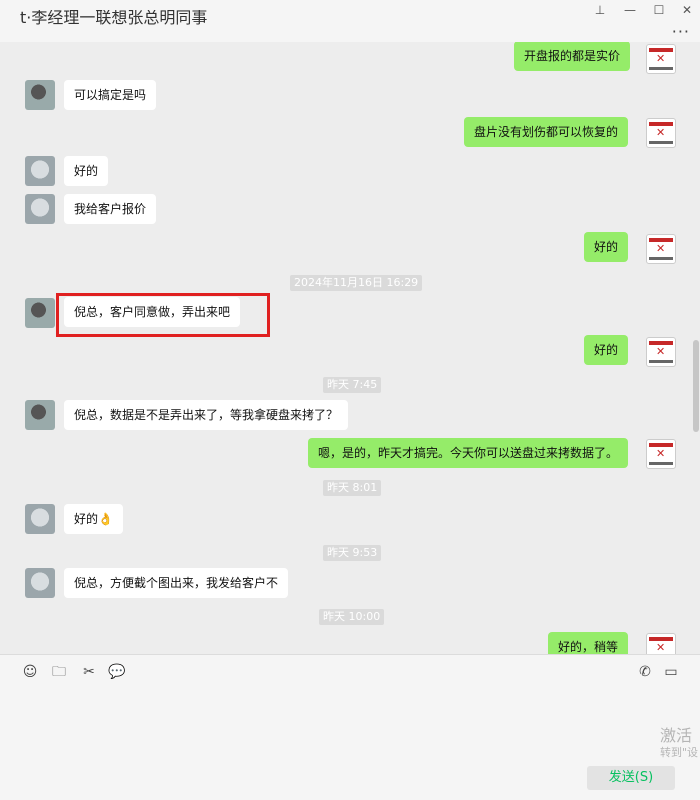 Image resolution: width=700 pixels, height=800 pixels. What do you see at coordinates (352, 553) in the screenshot?
I see `timestamp: 昨天 9:53` at bounding box center [352, 553].